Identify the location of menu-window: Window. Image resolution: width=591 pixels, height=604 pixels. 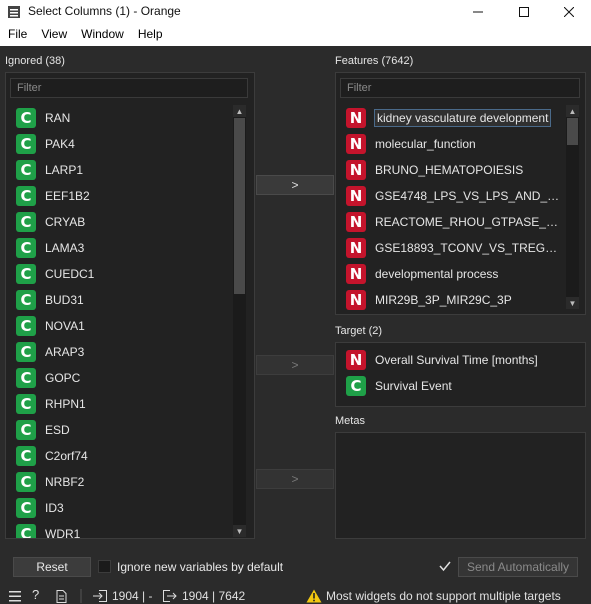
(101, 35).